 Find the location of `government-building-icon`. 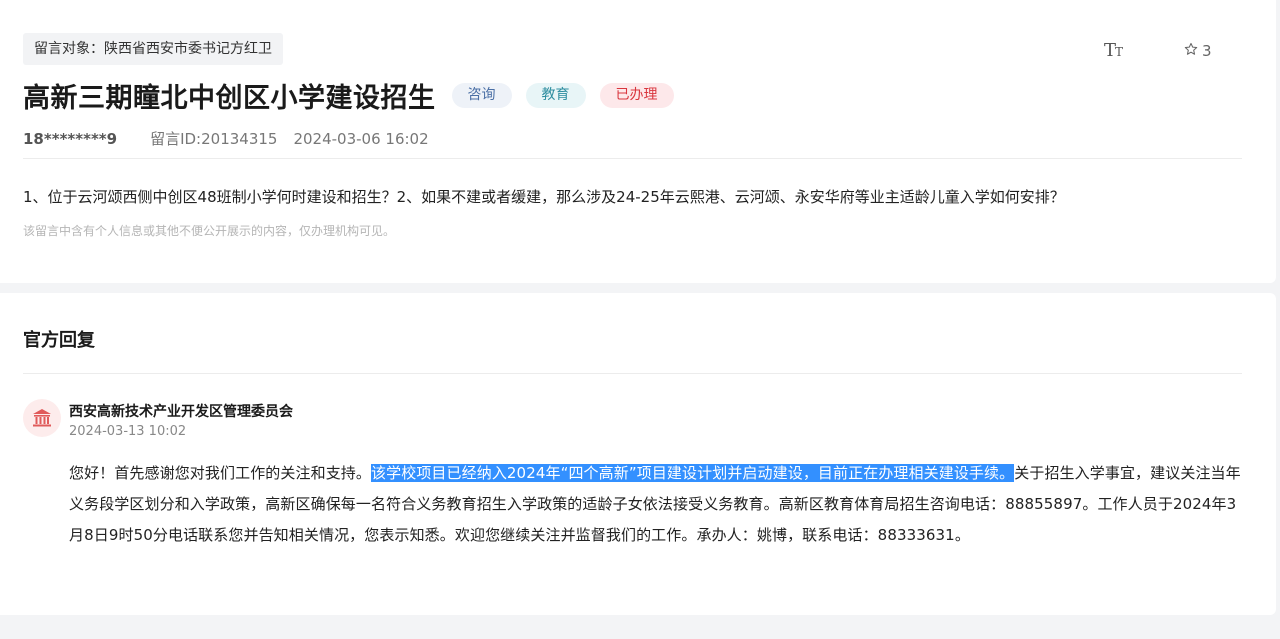

government-building-icon is located at coordinates (42, 418).